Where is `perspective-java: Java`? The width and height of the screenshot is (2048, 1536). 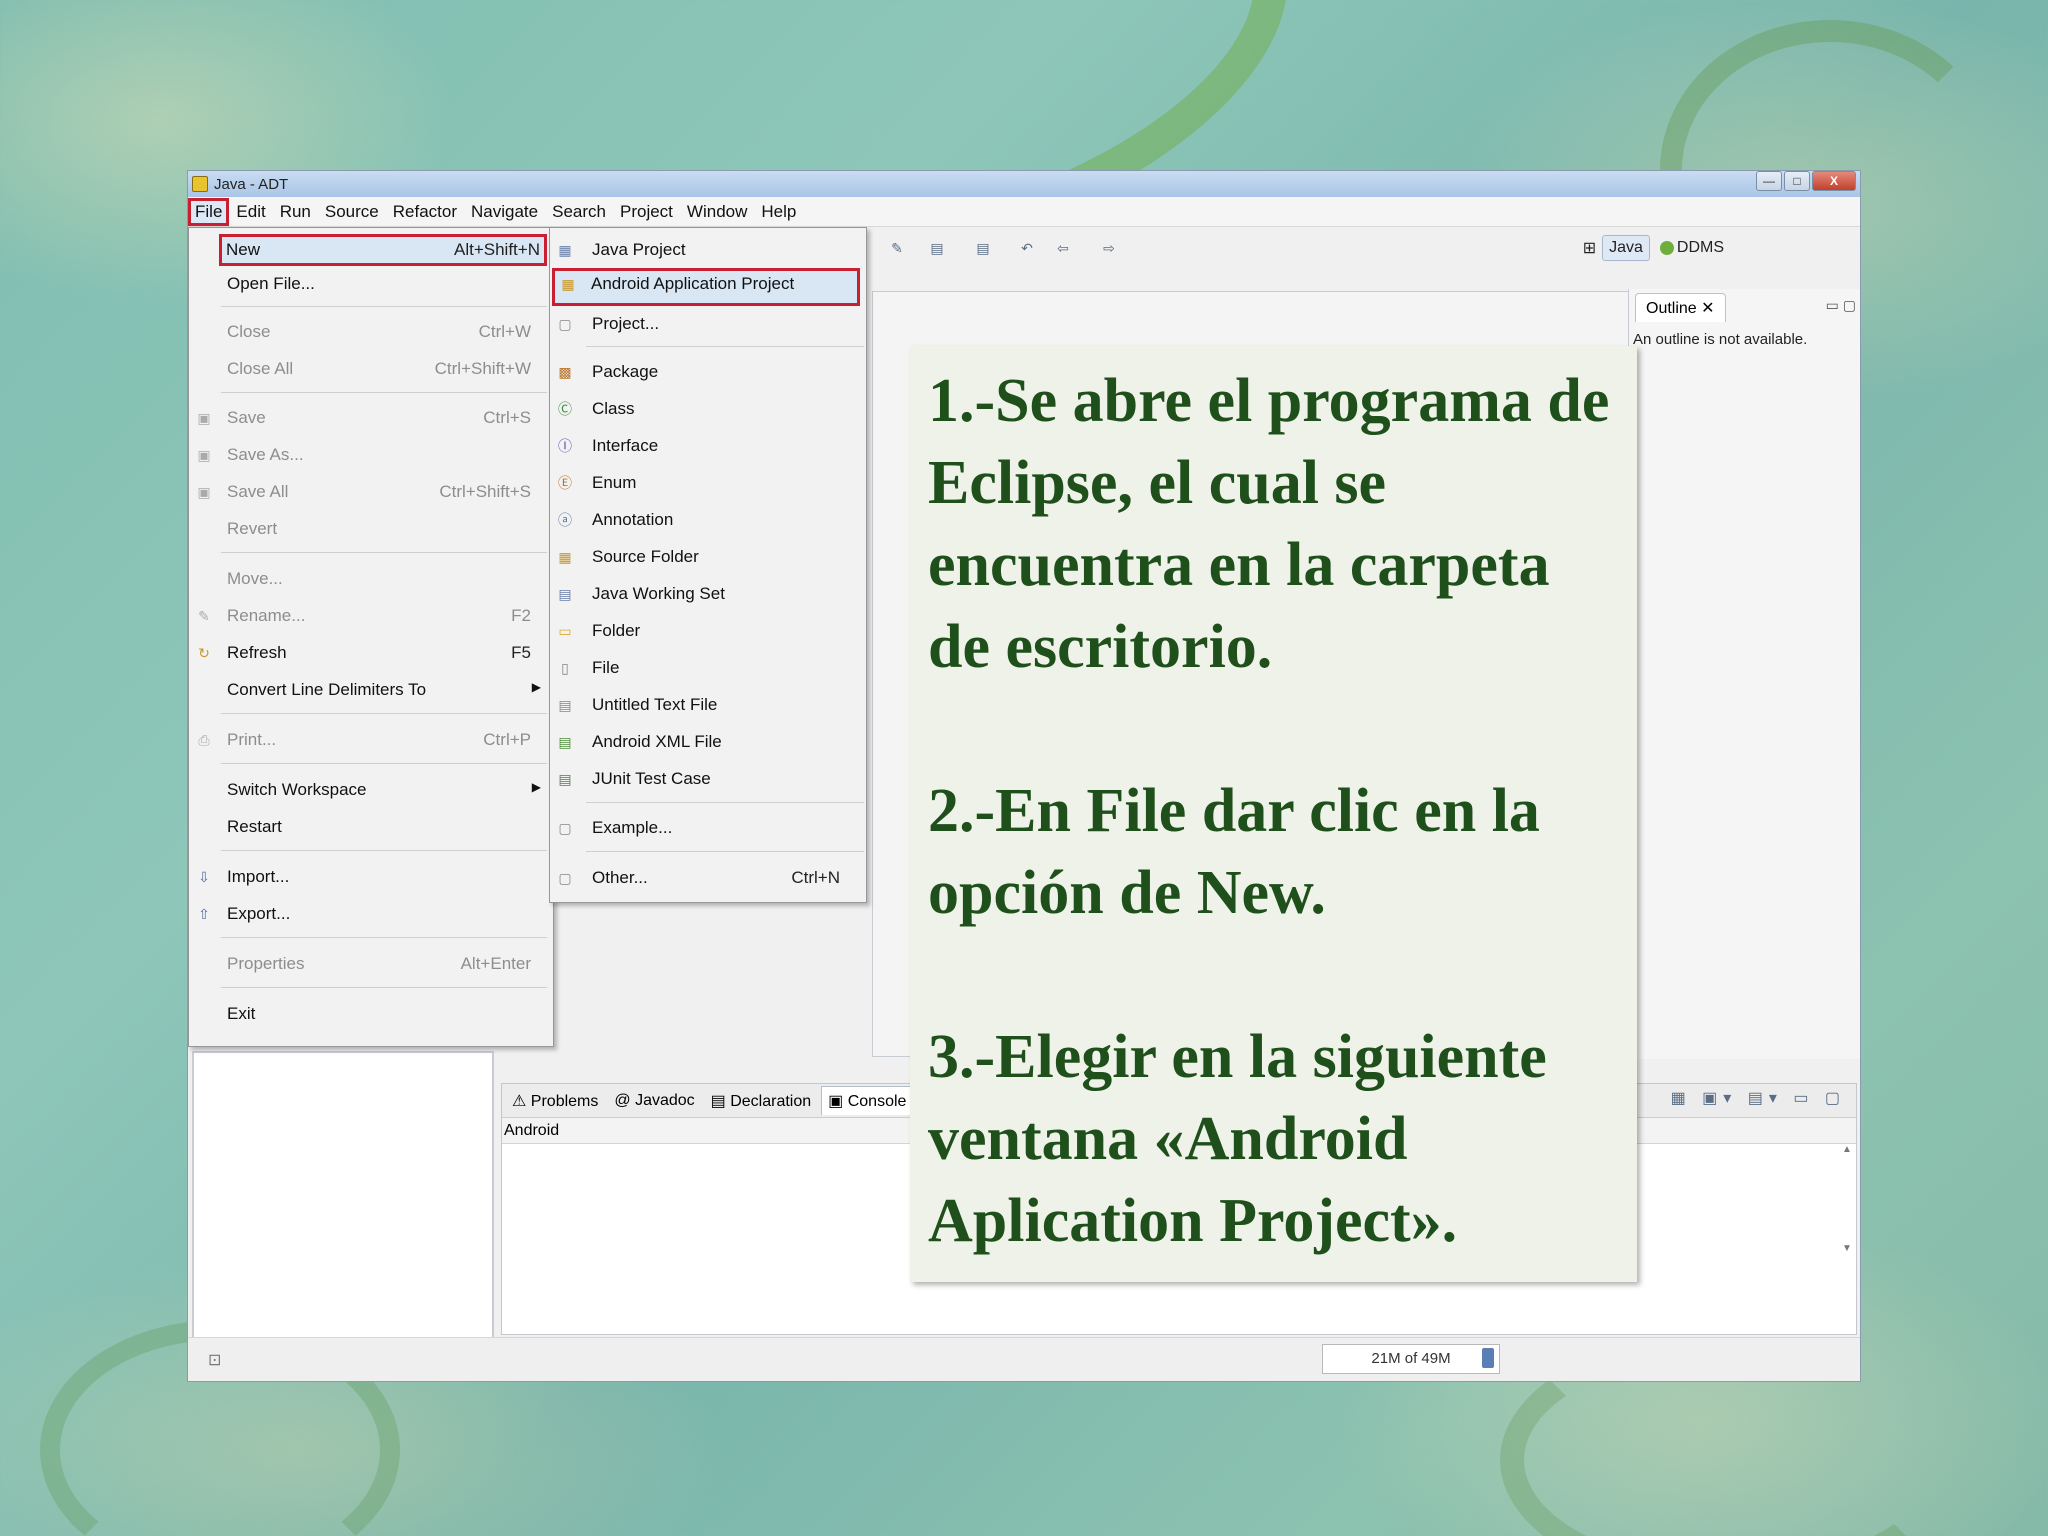
perspective-java: Java is located at coordinates (1626, 248).